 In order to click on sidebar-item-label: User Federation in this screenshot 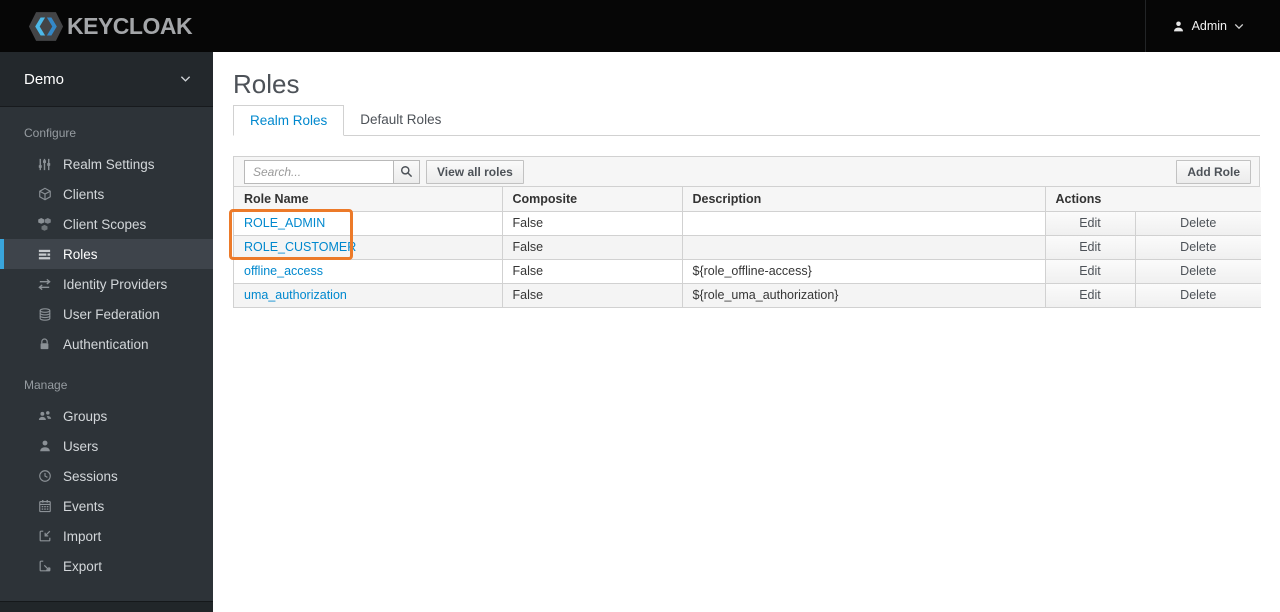, I will do `click(111, 314)`.